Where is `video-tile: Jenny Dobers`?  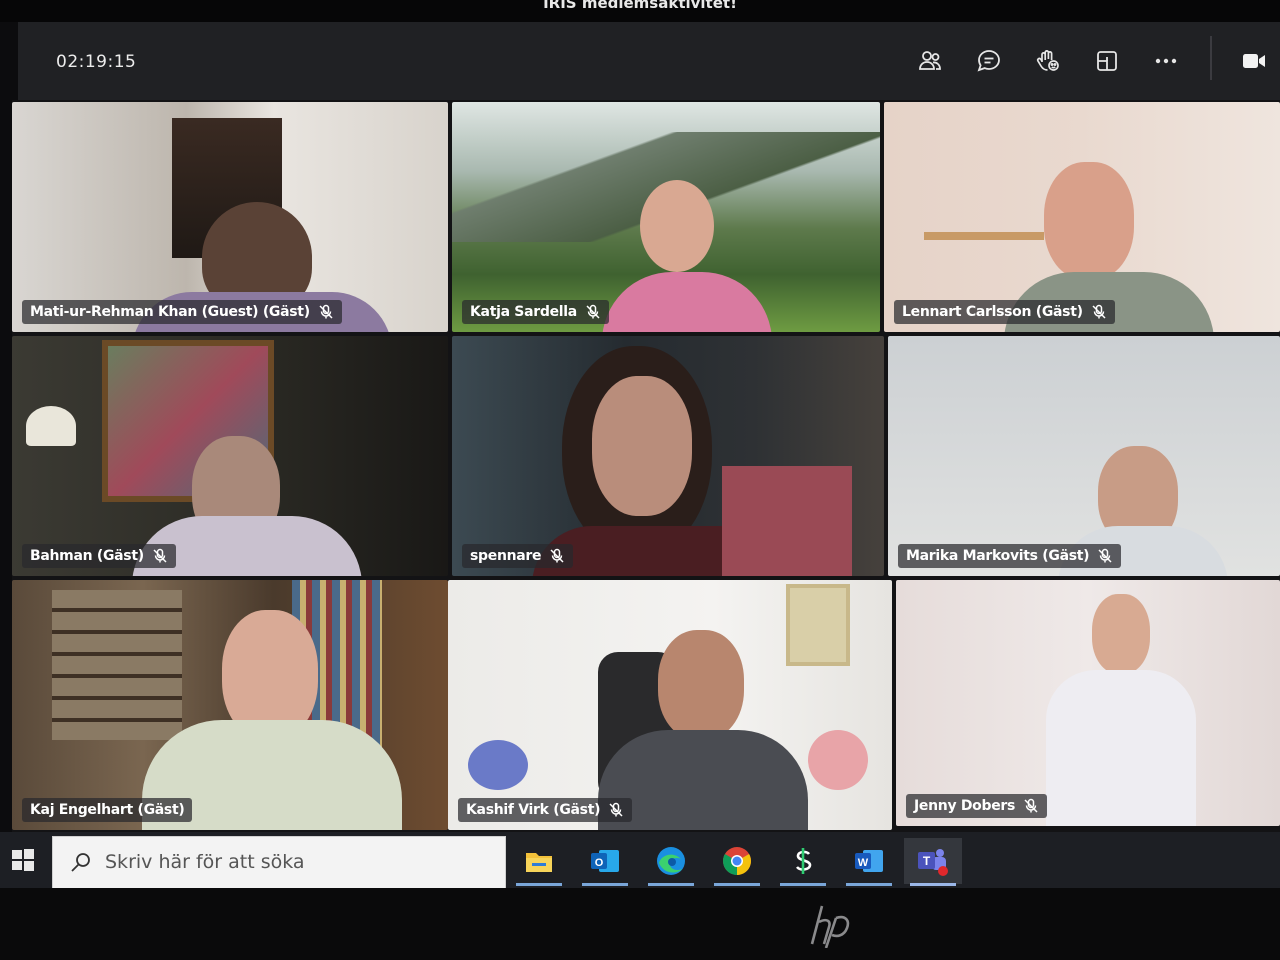
video-tile: Jenny Dobers is located at coordinates (1088, 703).